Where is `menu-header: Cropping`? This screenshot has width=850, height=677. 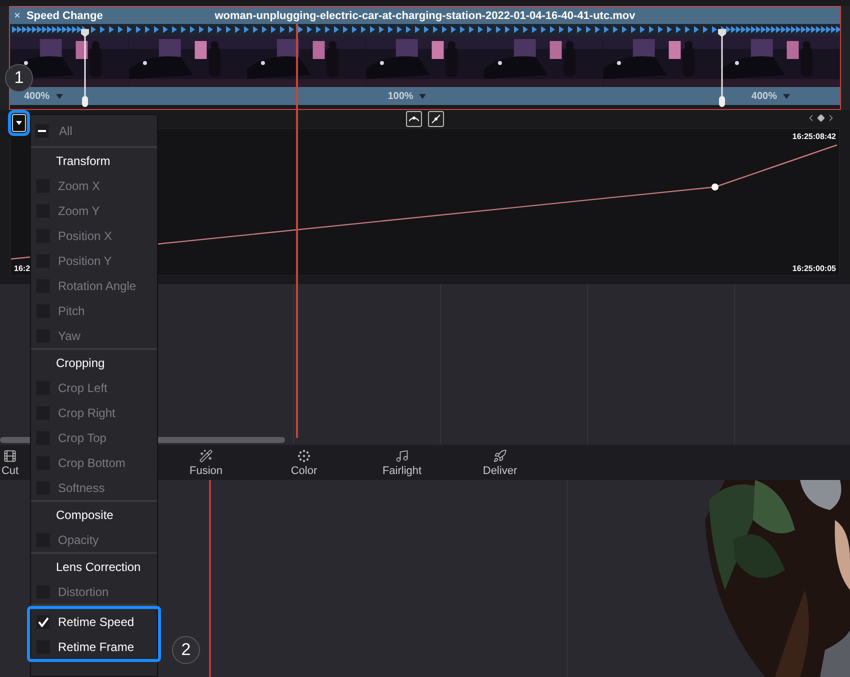
menu-header: Cropping is located at coordinates (80, 363).